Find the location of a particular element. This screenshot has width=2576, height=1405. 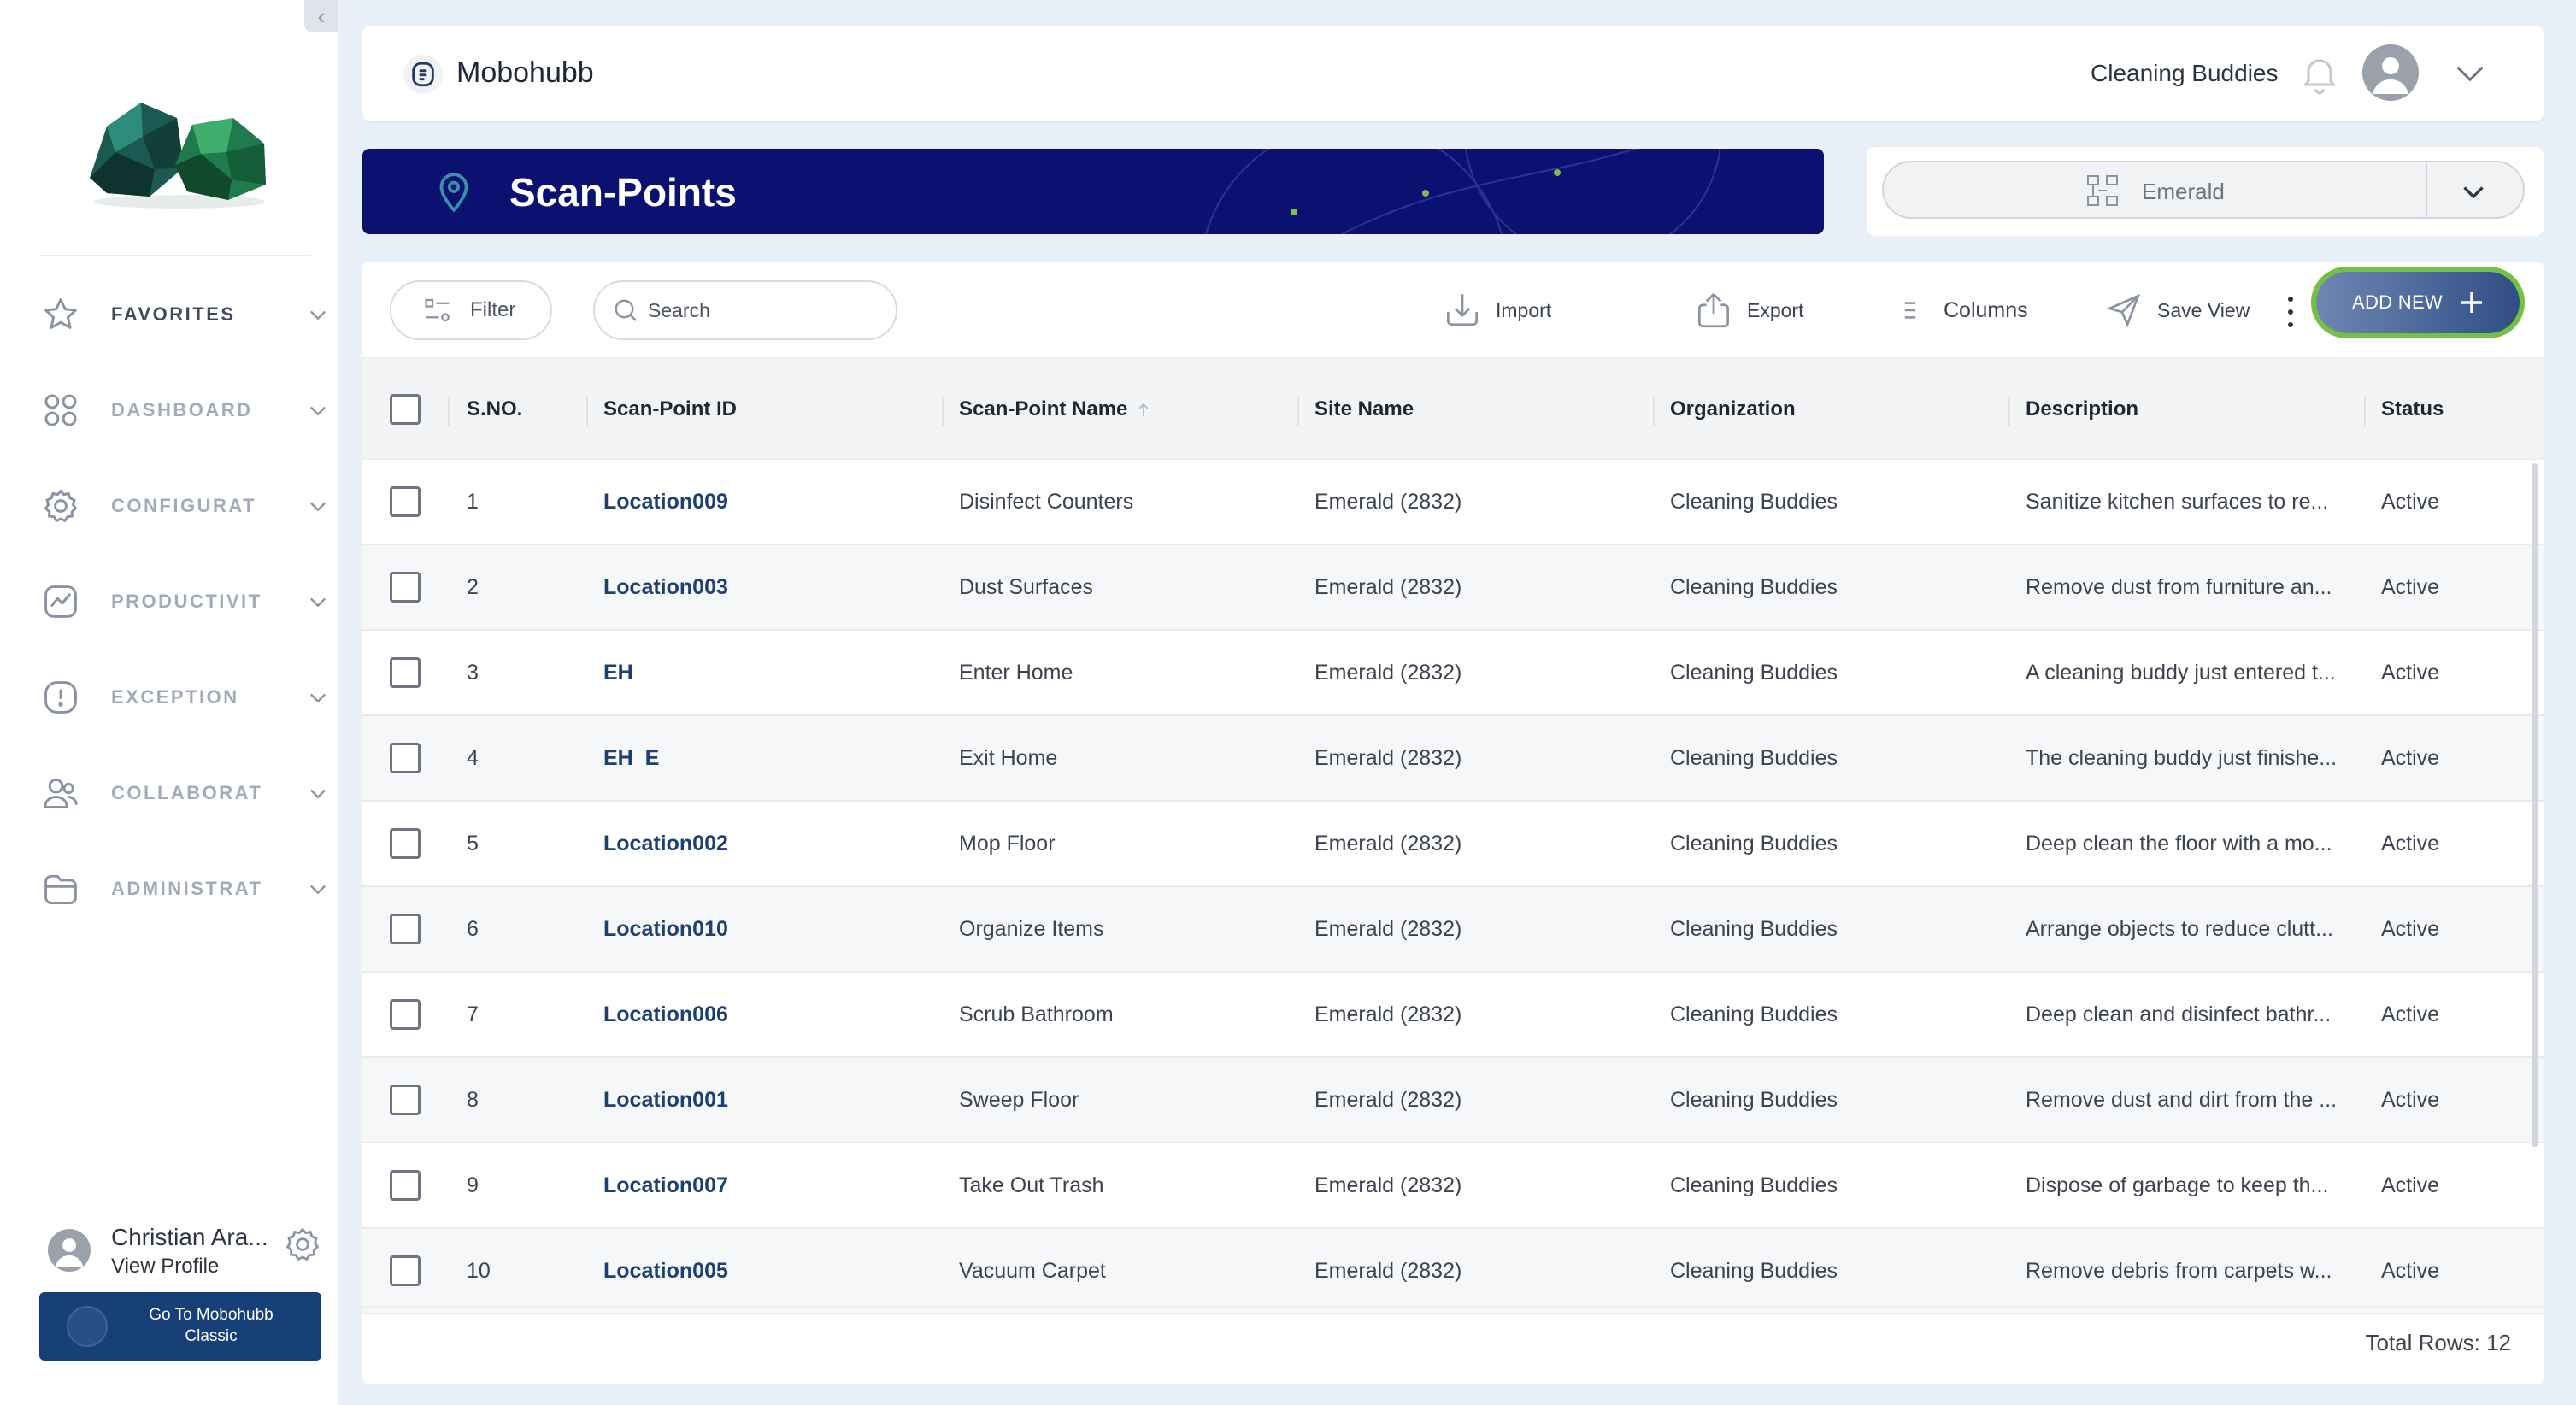

sidebar-item-configuration: CONFIGURAT is located at coordinates (188, 506).